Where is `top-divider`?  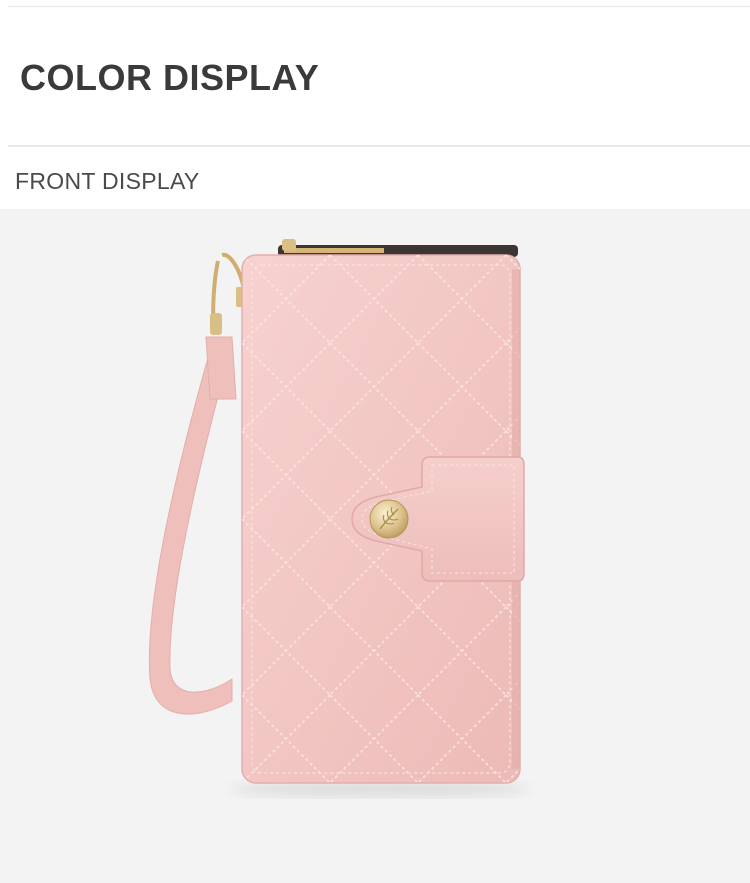
top-divider is located at coordinates (379, 6).